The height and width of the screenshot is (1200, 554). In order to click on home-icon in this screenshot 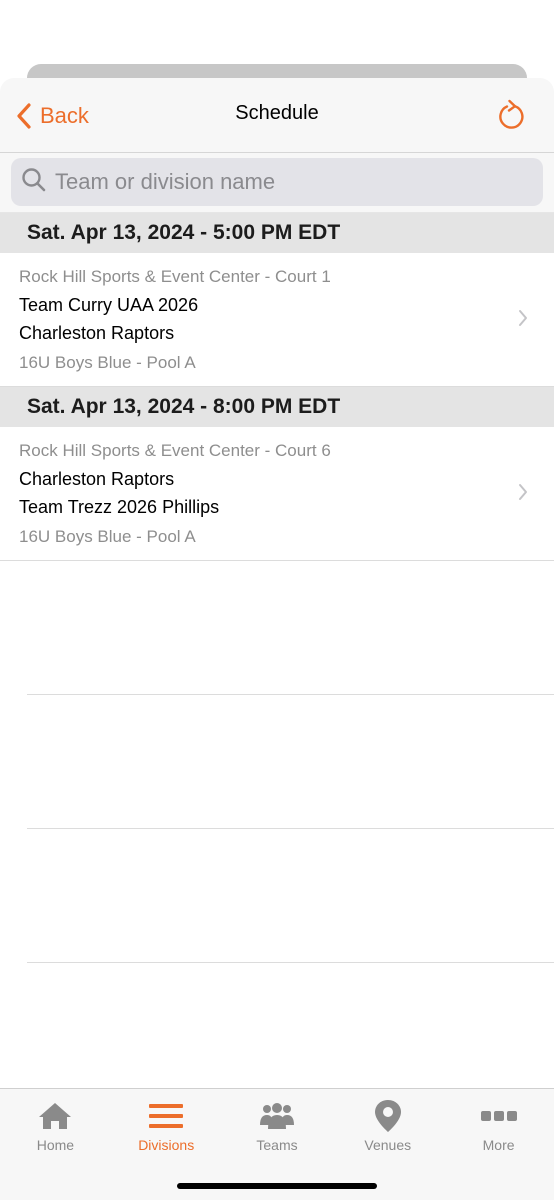, I will do `click(55, 1116)`.